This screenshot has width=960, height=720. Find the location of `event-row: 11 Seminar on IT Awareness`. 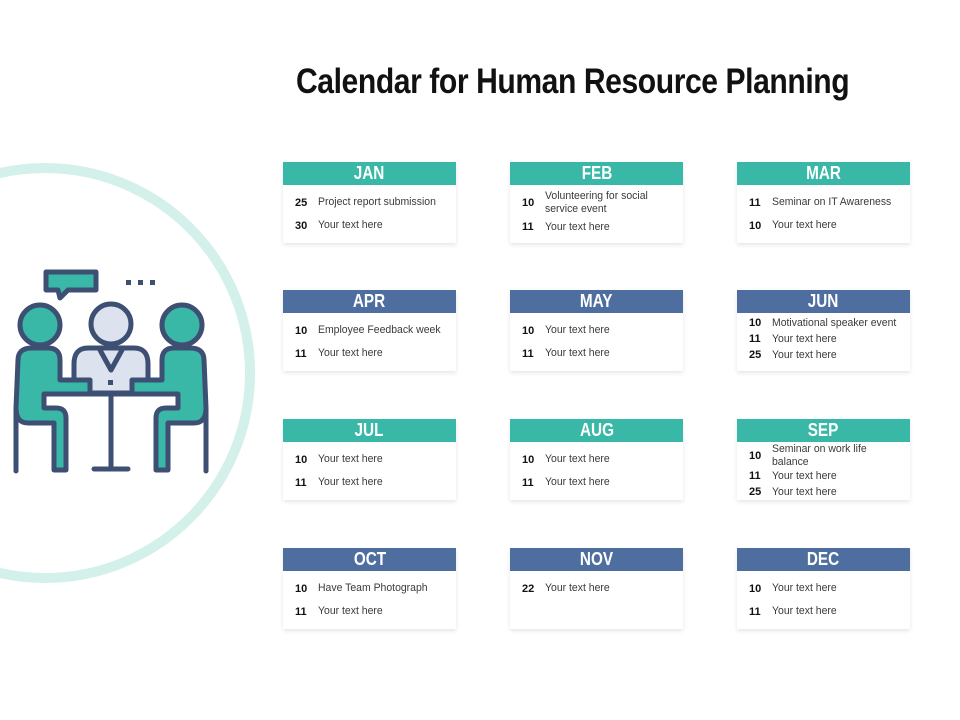

event-row: 11 Seminar on IT Awareness is located at coordinates (829, 202).